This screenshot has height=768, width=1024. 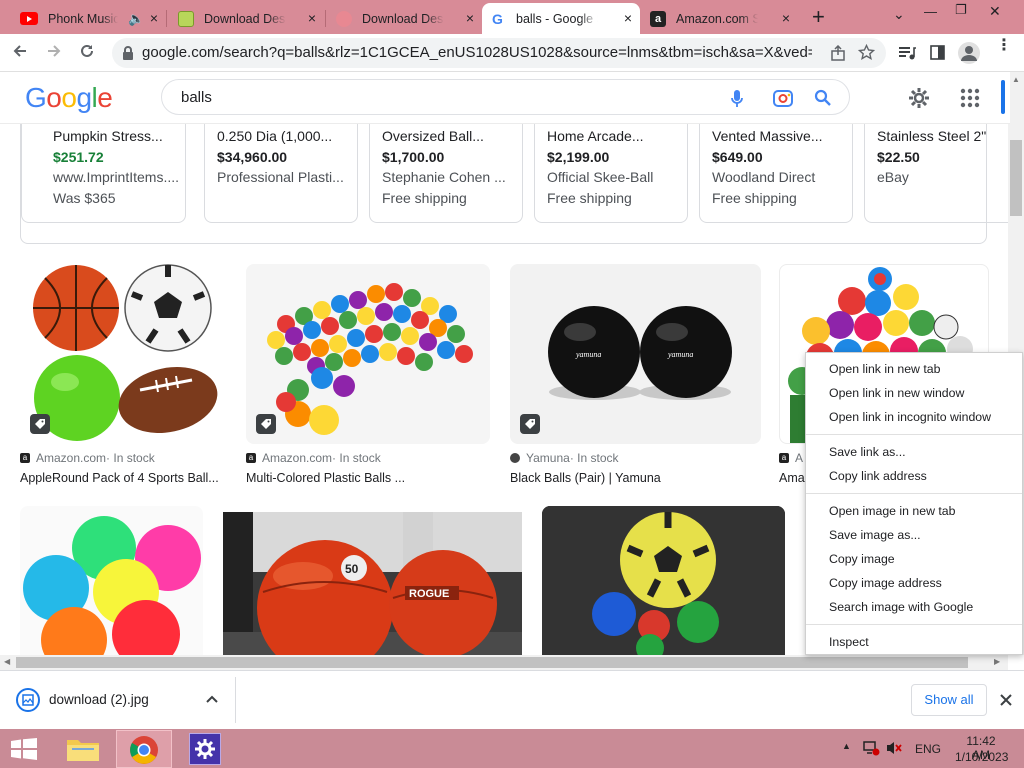 I want to click on tray-expand-icon: ▲, so click(x=846, y=746).